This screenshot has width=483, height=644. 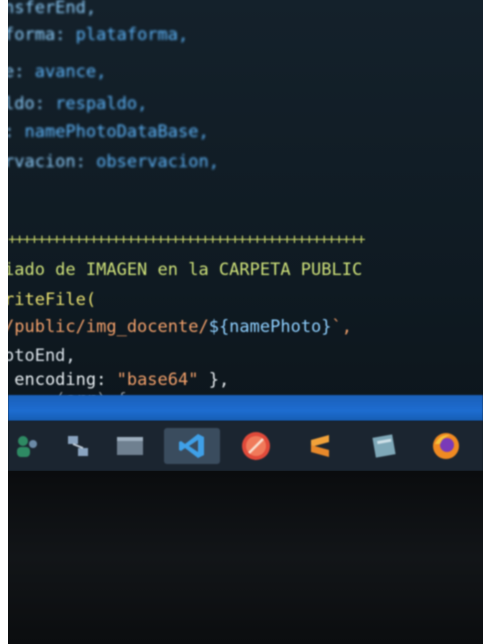 I want to click on notepad-icon, so click(x=384, y=446).